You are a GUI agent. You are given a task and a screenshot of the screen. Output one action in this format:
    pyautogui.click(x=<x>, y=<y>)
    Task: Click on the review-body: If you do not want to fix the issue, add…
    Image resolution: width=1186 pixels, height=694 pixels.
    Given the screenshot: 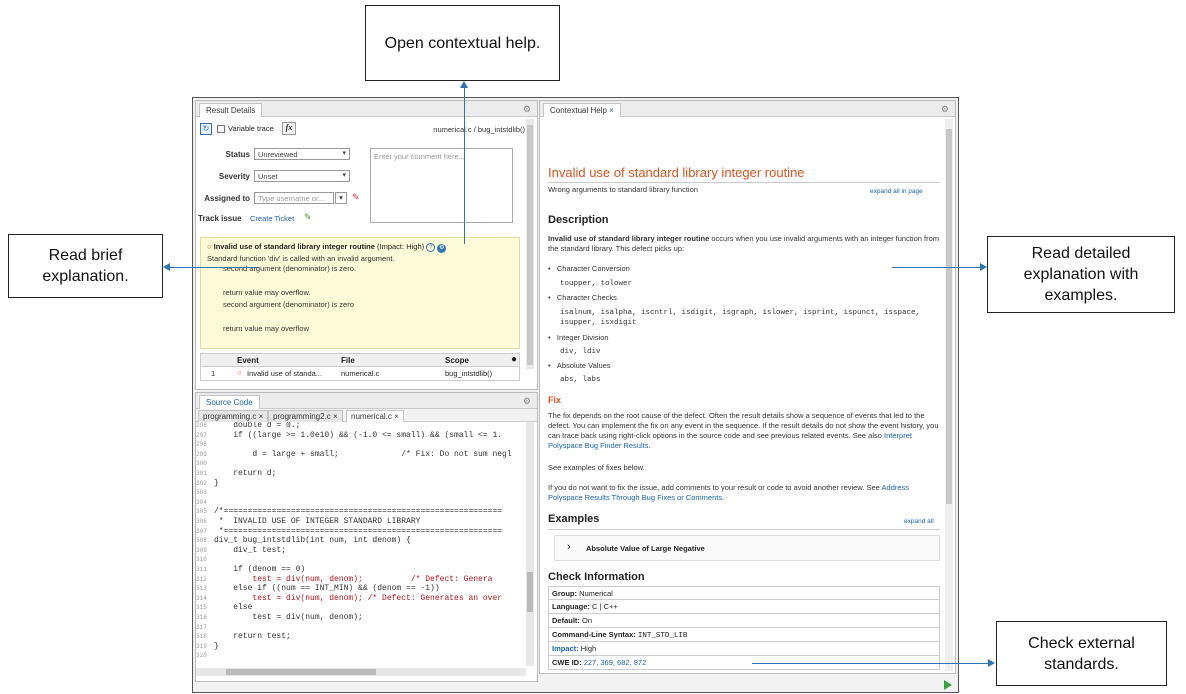 What is the action you would take?
    pyautogui.click(x=715, y=487)
    